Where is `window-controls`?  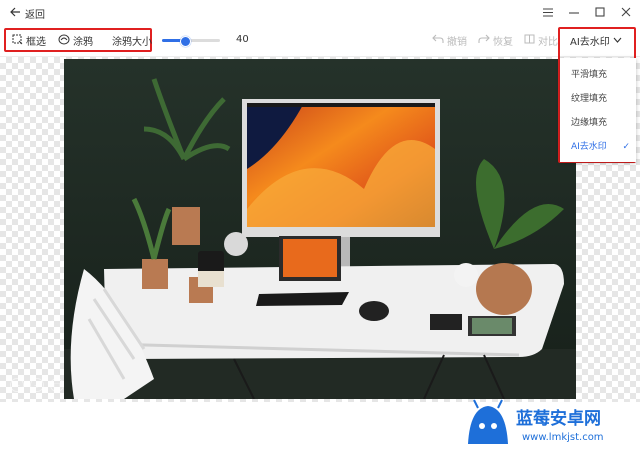 window-controls is located at coordinates (587, 12).